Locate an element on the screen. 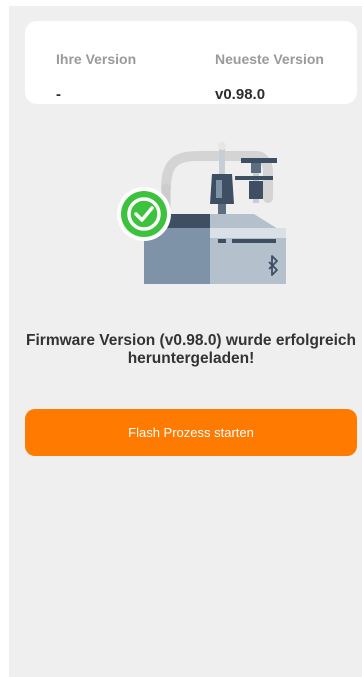  version-card: Ihre Version Neueste Version - v0.98.0 is located at coordinates (191, 62).